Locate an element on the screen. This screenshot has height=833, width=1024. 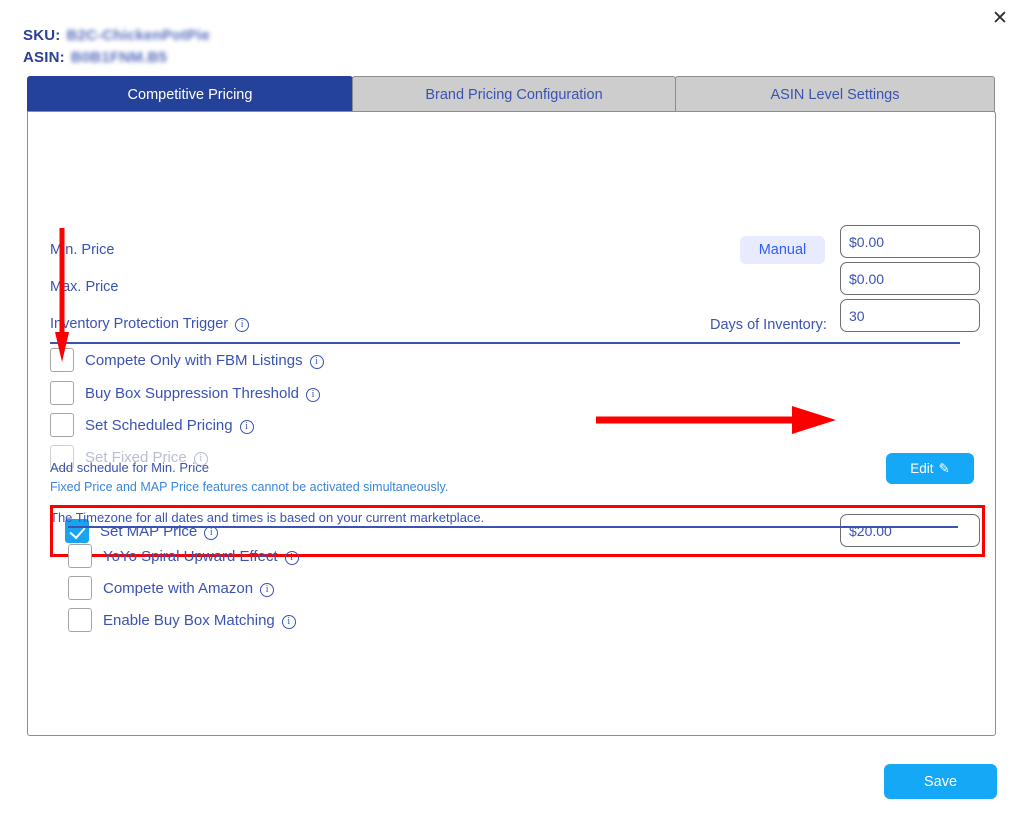
pricing-mode-manual-button: Manual is located at coordinates (782, 250).